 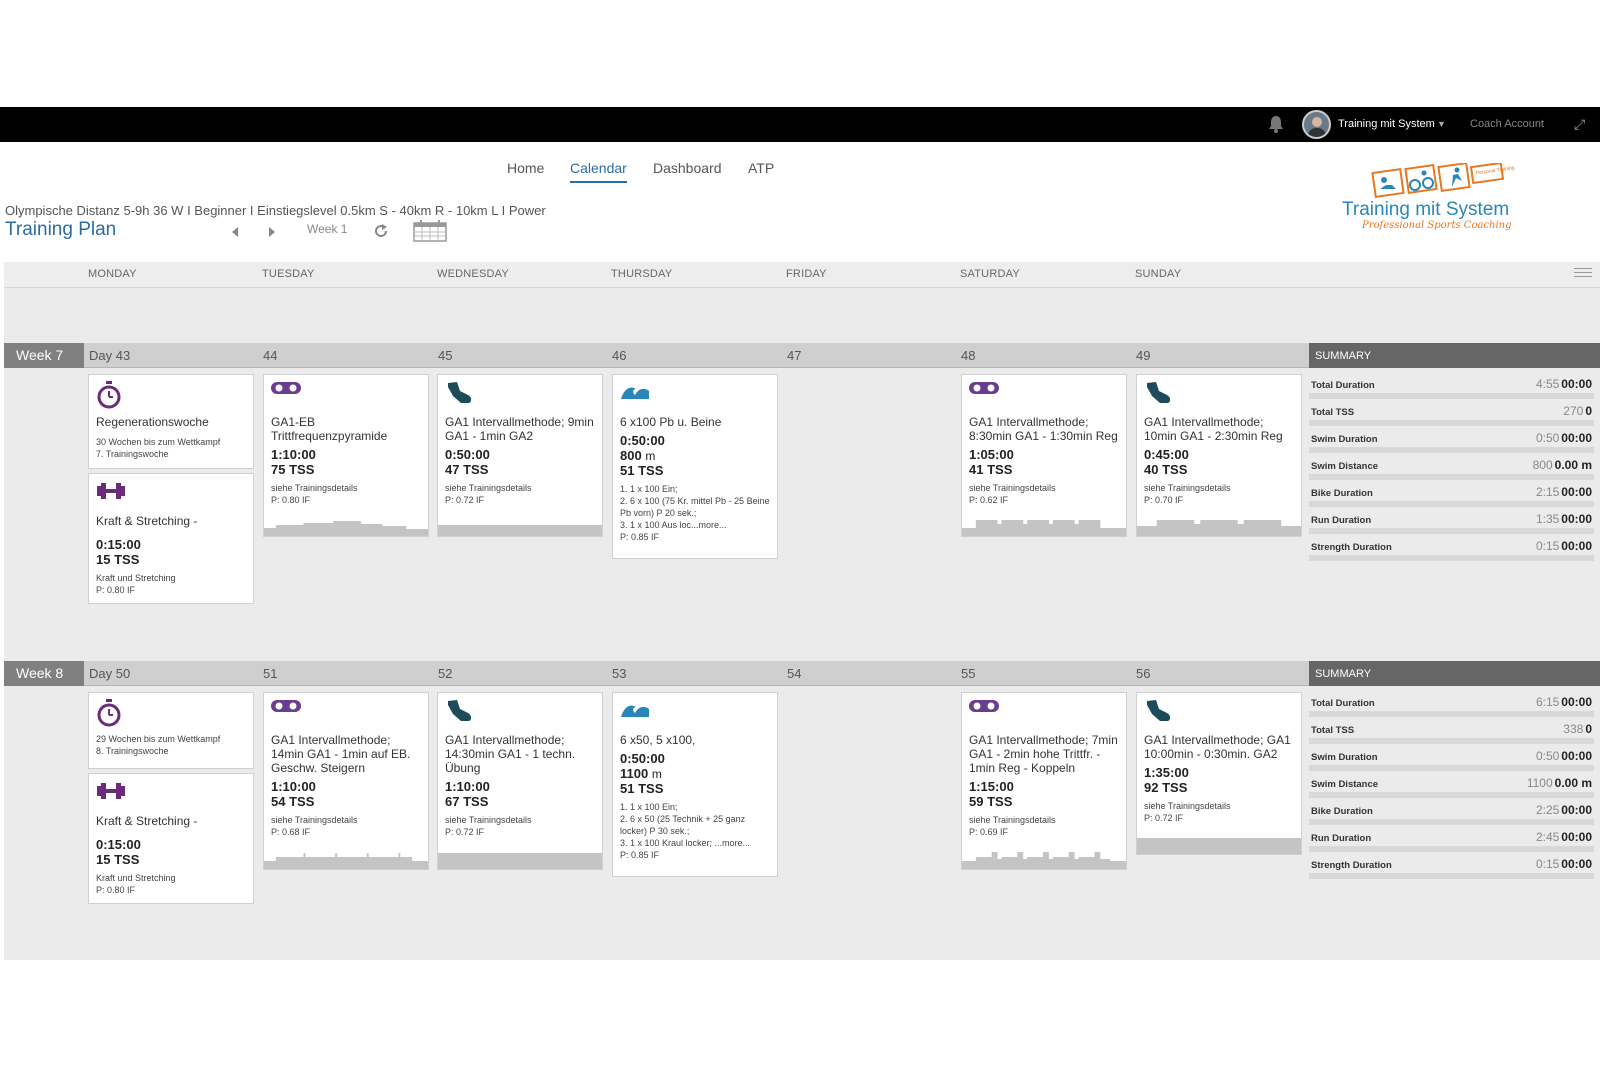 I want to click on chevron-down-icon: ▼, so click(x=1441, y=124).